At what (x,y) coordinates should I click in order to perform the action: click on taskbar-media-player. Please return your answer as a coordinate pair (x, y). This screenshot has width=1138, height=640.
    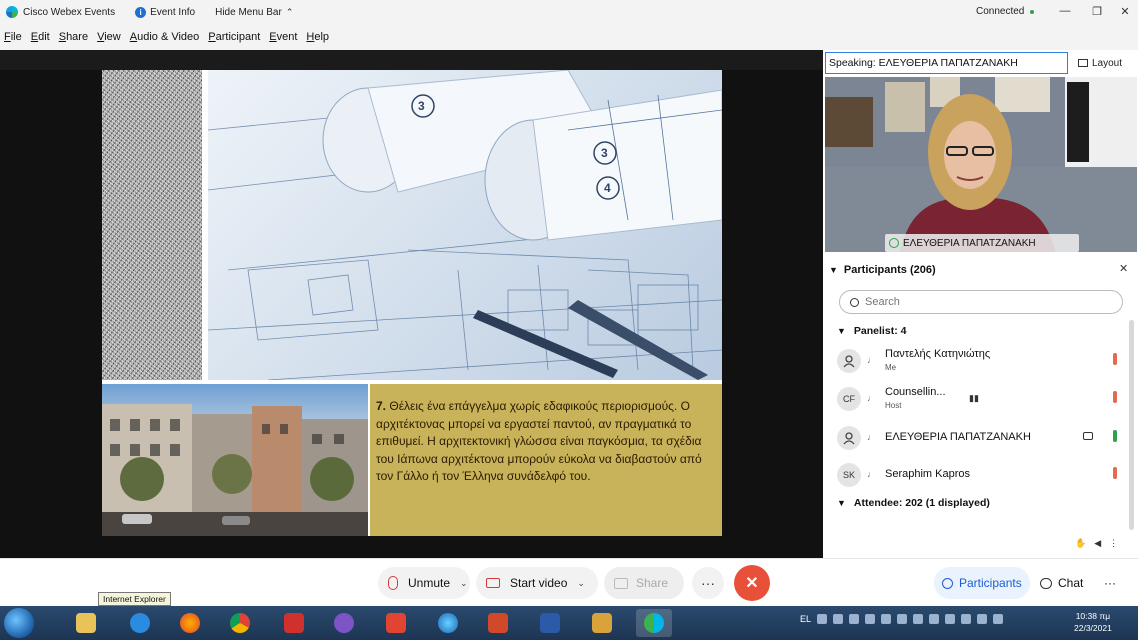
    Looking at the image, I should click on (294, 623).